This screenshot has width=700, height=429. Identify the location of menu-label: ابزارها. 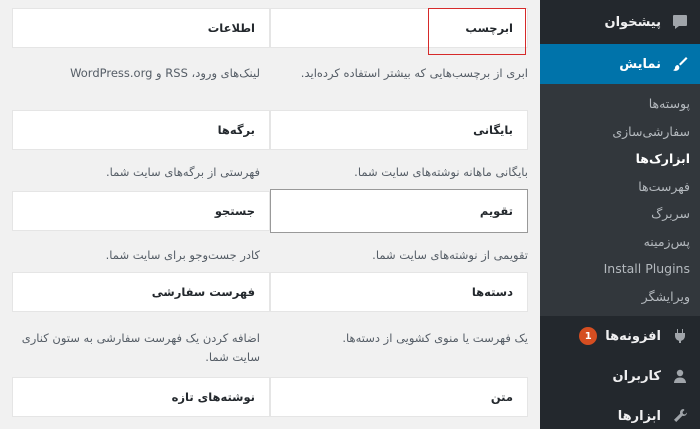
(639, 416).